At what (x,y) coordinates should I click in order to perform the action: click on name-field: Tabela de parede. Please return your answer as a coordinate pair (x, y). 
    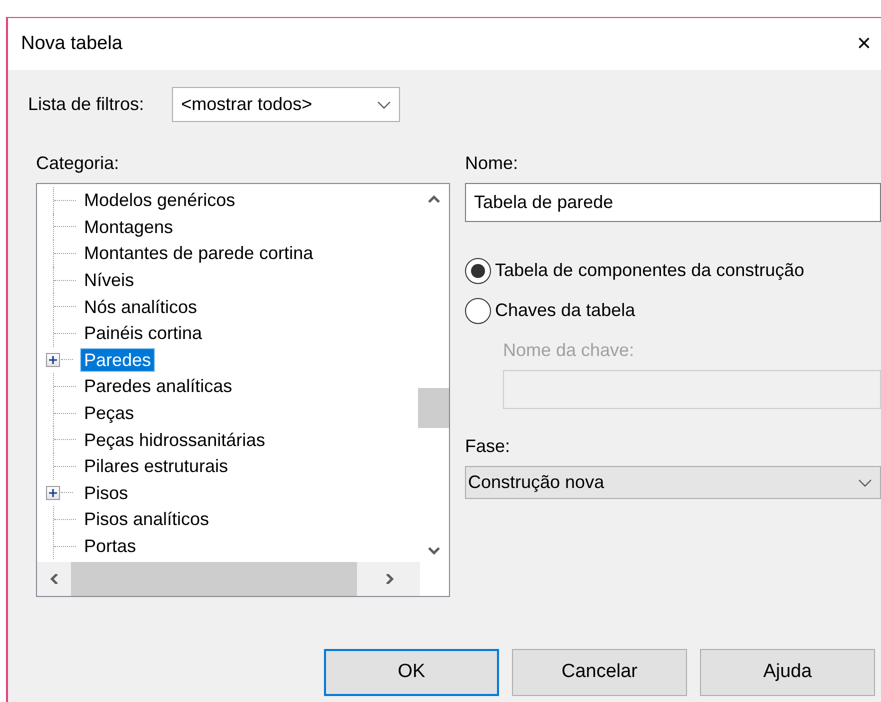
    Looking at the image, I should click on (673, 202).